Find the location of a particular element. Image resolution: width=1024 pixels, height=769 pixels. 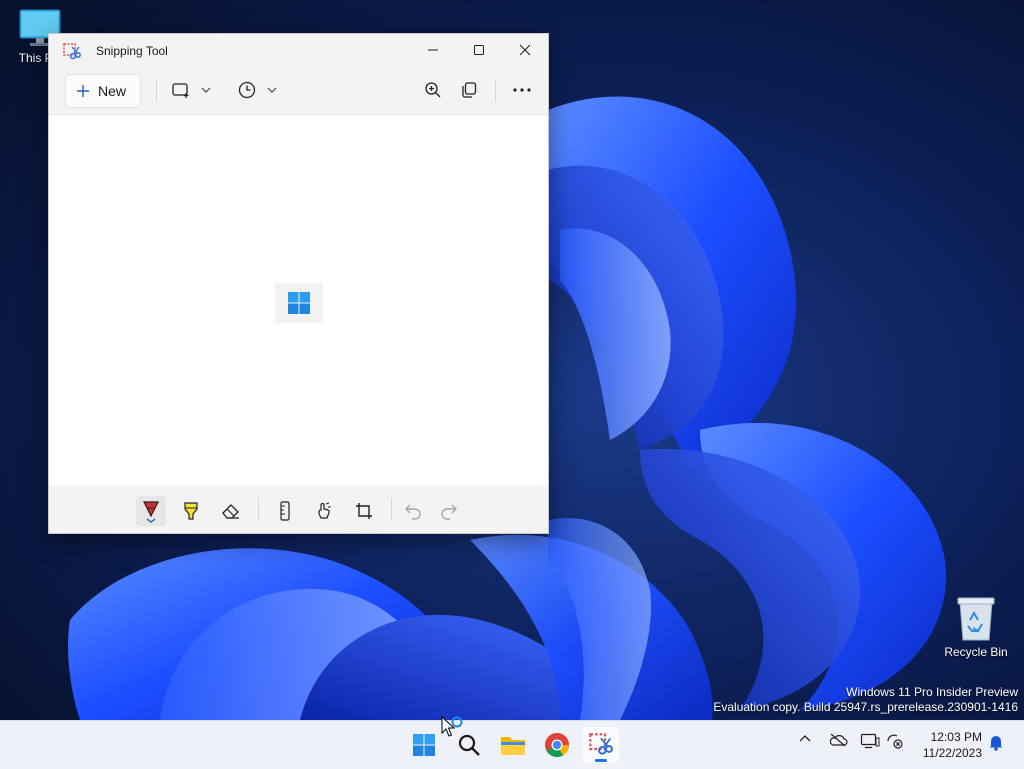

redo-button is located at coordinates (449, 511).